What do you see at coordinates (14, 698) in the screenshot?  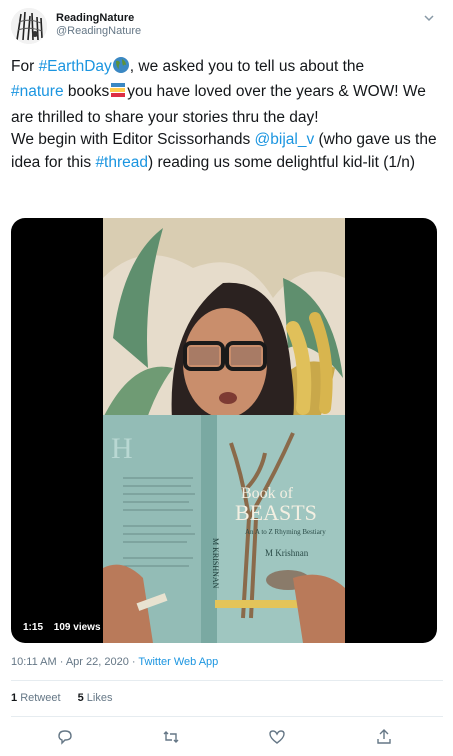 I see `retweets-count: 1` at bounding box center [14, 698].